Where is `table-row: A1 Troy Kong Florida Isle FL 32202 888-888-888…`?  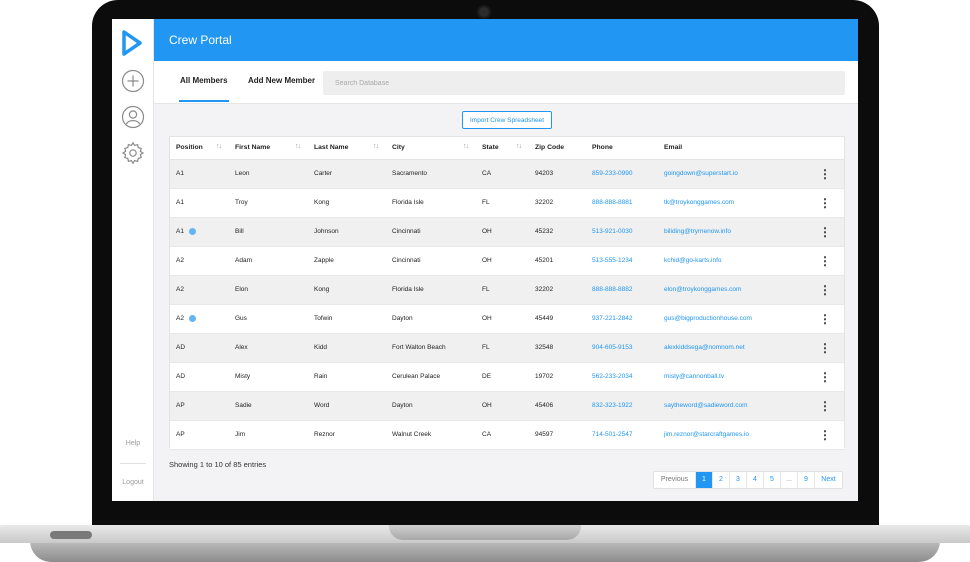 table-row: A1 Troy Kong Florida Isle FL 32202 888-888-888… is located at coordinates (507, 203).